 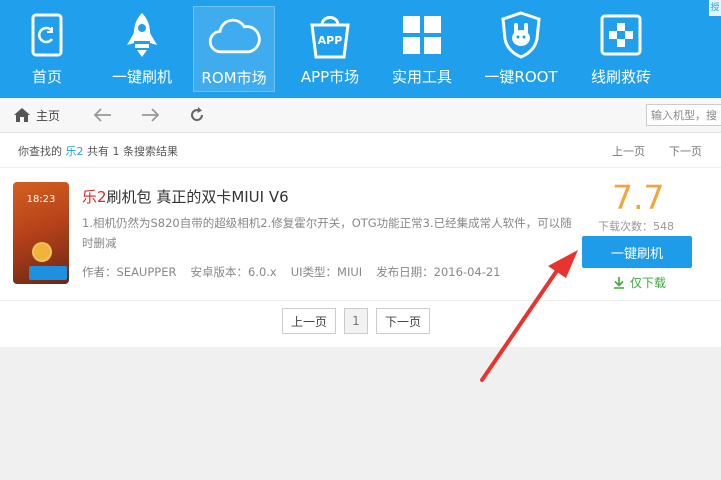 I want to click on corner-tag: 授, so click(x=715, y=8).